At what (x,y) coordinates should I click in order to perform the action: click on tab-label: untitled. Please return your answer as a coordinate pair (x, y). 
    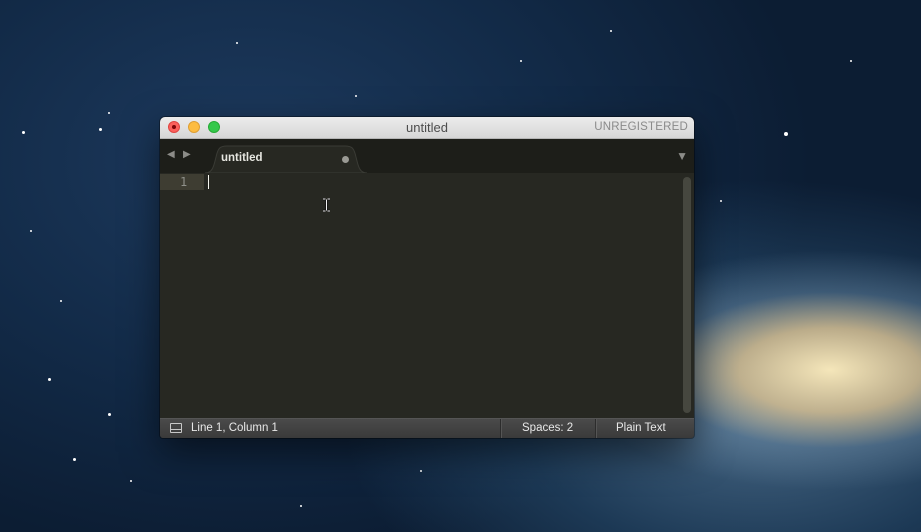
    Looking at the image, I should click on (242, 158).